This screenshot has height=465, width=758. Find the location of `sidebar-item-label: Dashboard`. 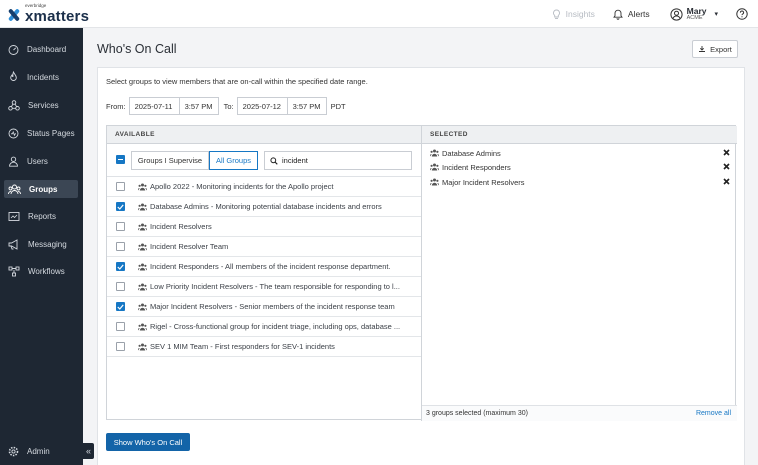

sidebar-item-label: Dashboard is located at coordinates (47, 49).